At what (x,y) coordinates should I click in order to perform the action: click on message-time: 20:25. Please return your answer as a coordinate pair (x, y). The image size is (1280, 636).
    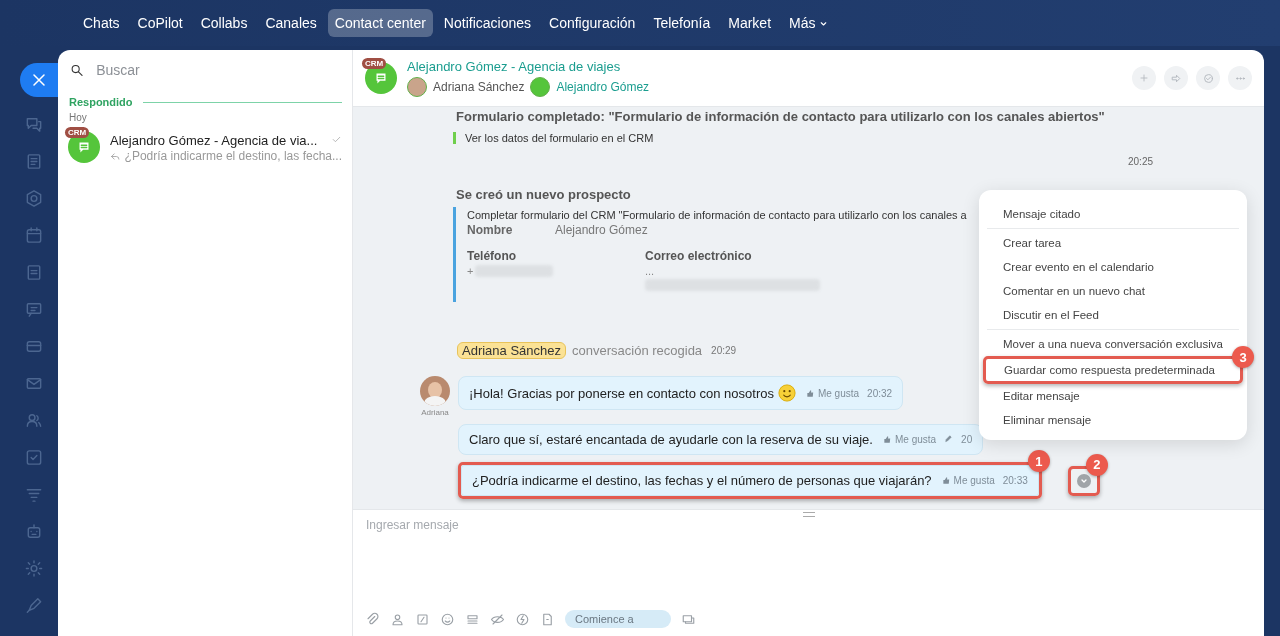
    Looking at the image, I should click on (1141, 161).